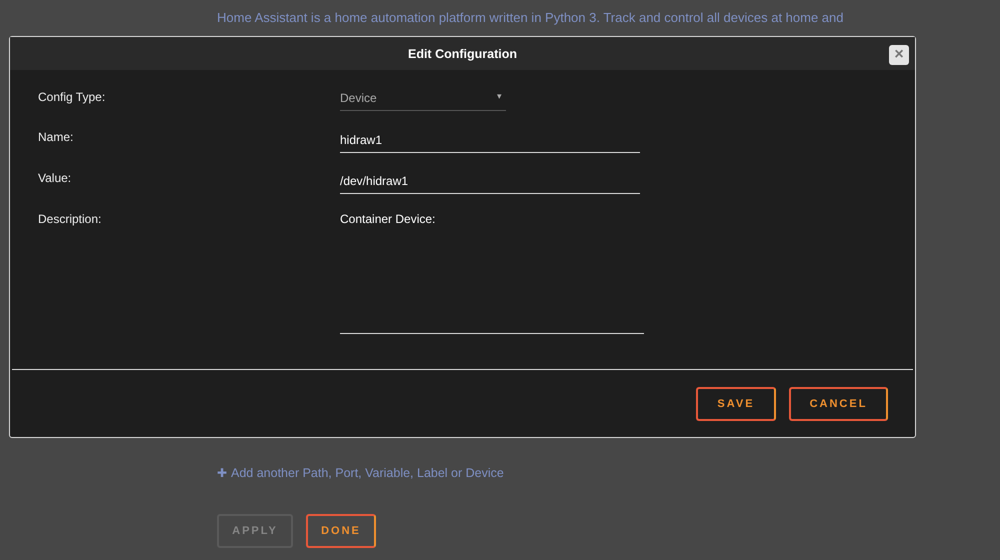 This screenshot has width=1000, height=560. I want to click on text-field: /dev/hidraw1, so click(490, 181).